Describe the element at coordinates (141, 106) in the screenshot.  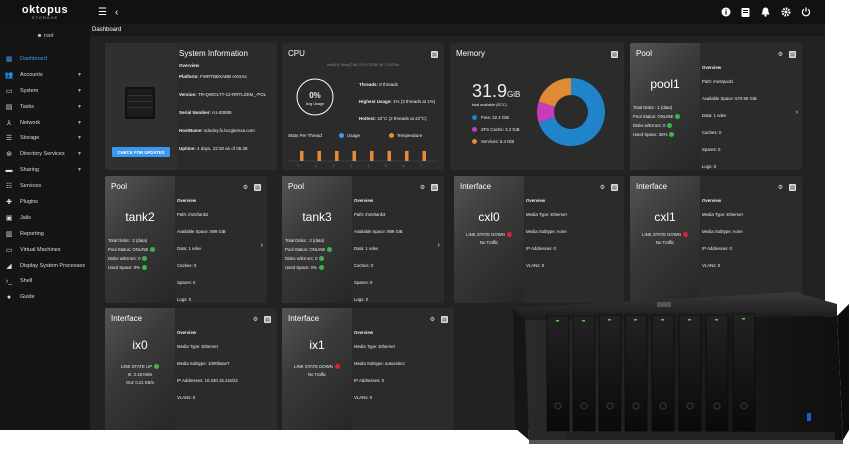
I see `server-image: CHECK FOR UPDATES` at that location.